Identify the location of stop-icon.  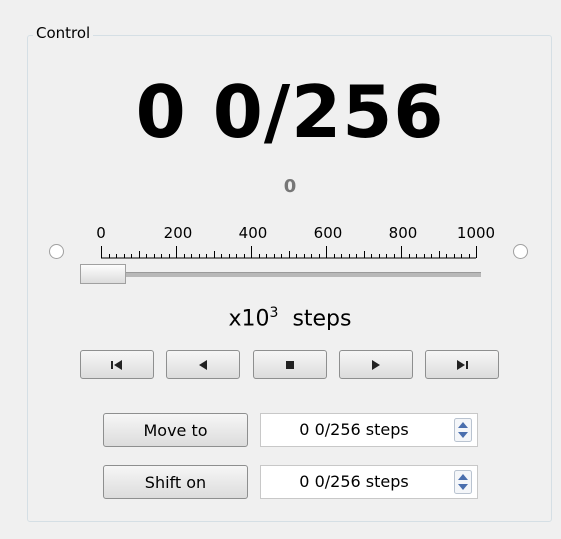
(290, 364).